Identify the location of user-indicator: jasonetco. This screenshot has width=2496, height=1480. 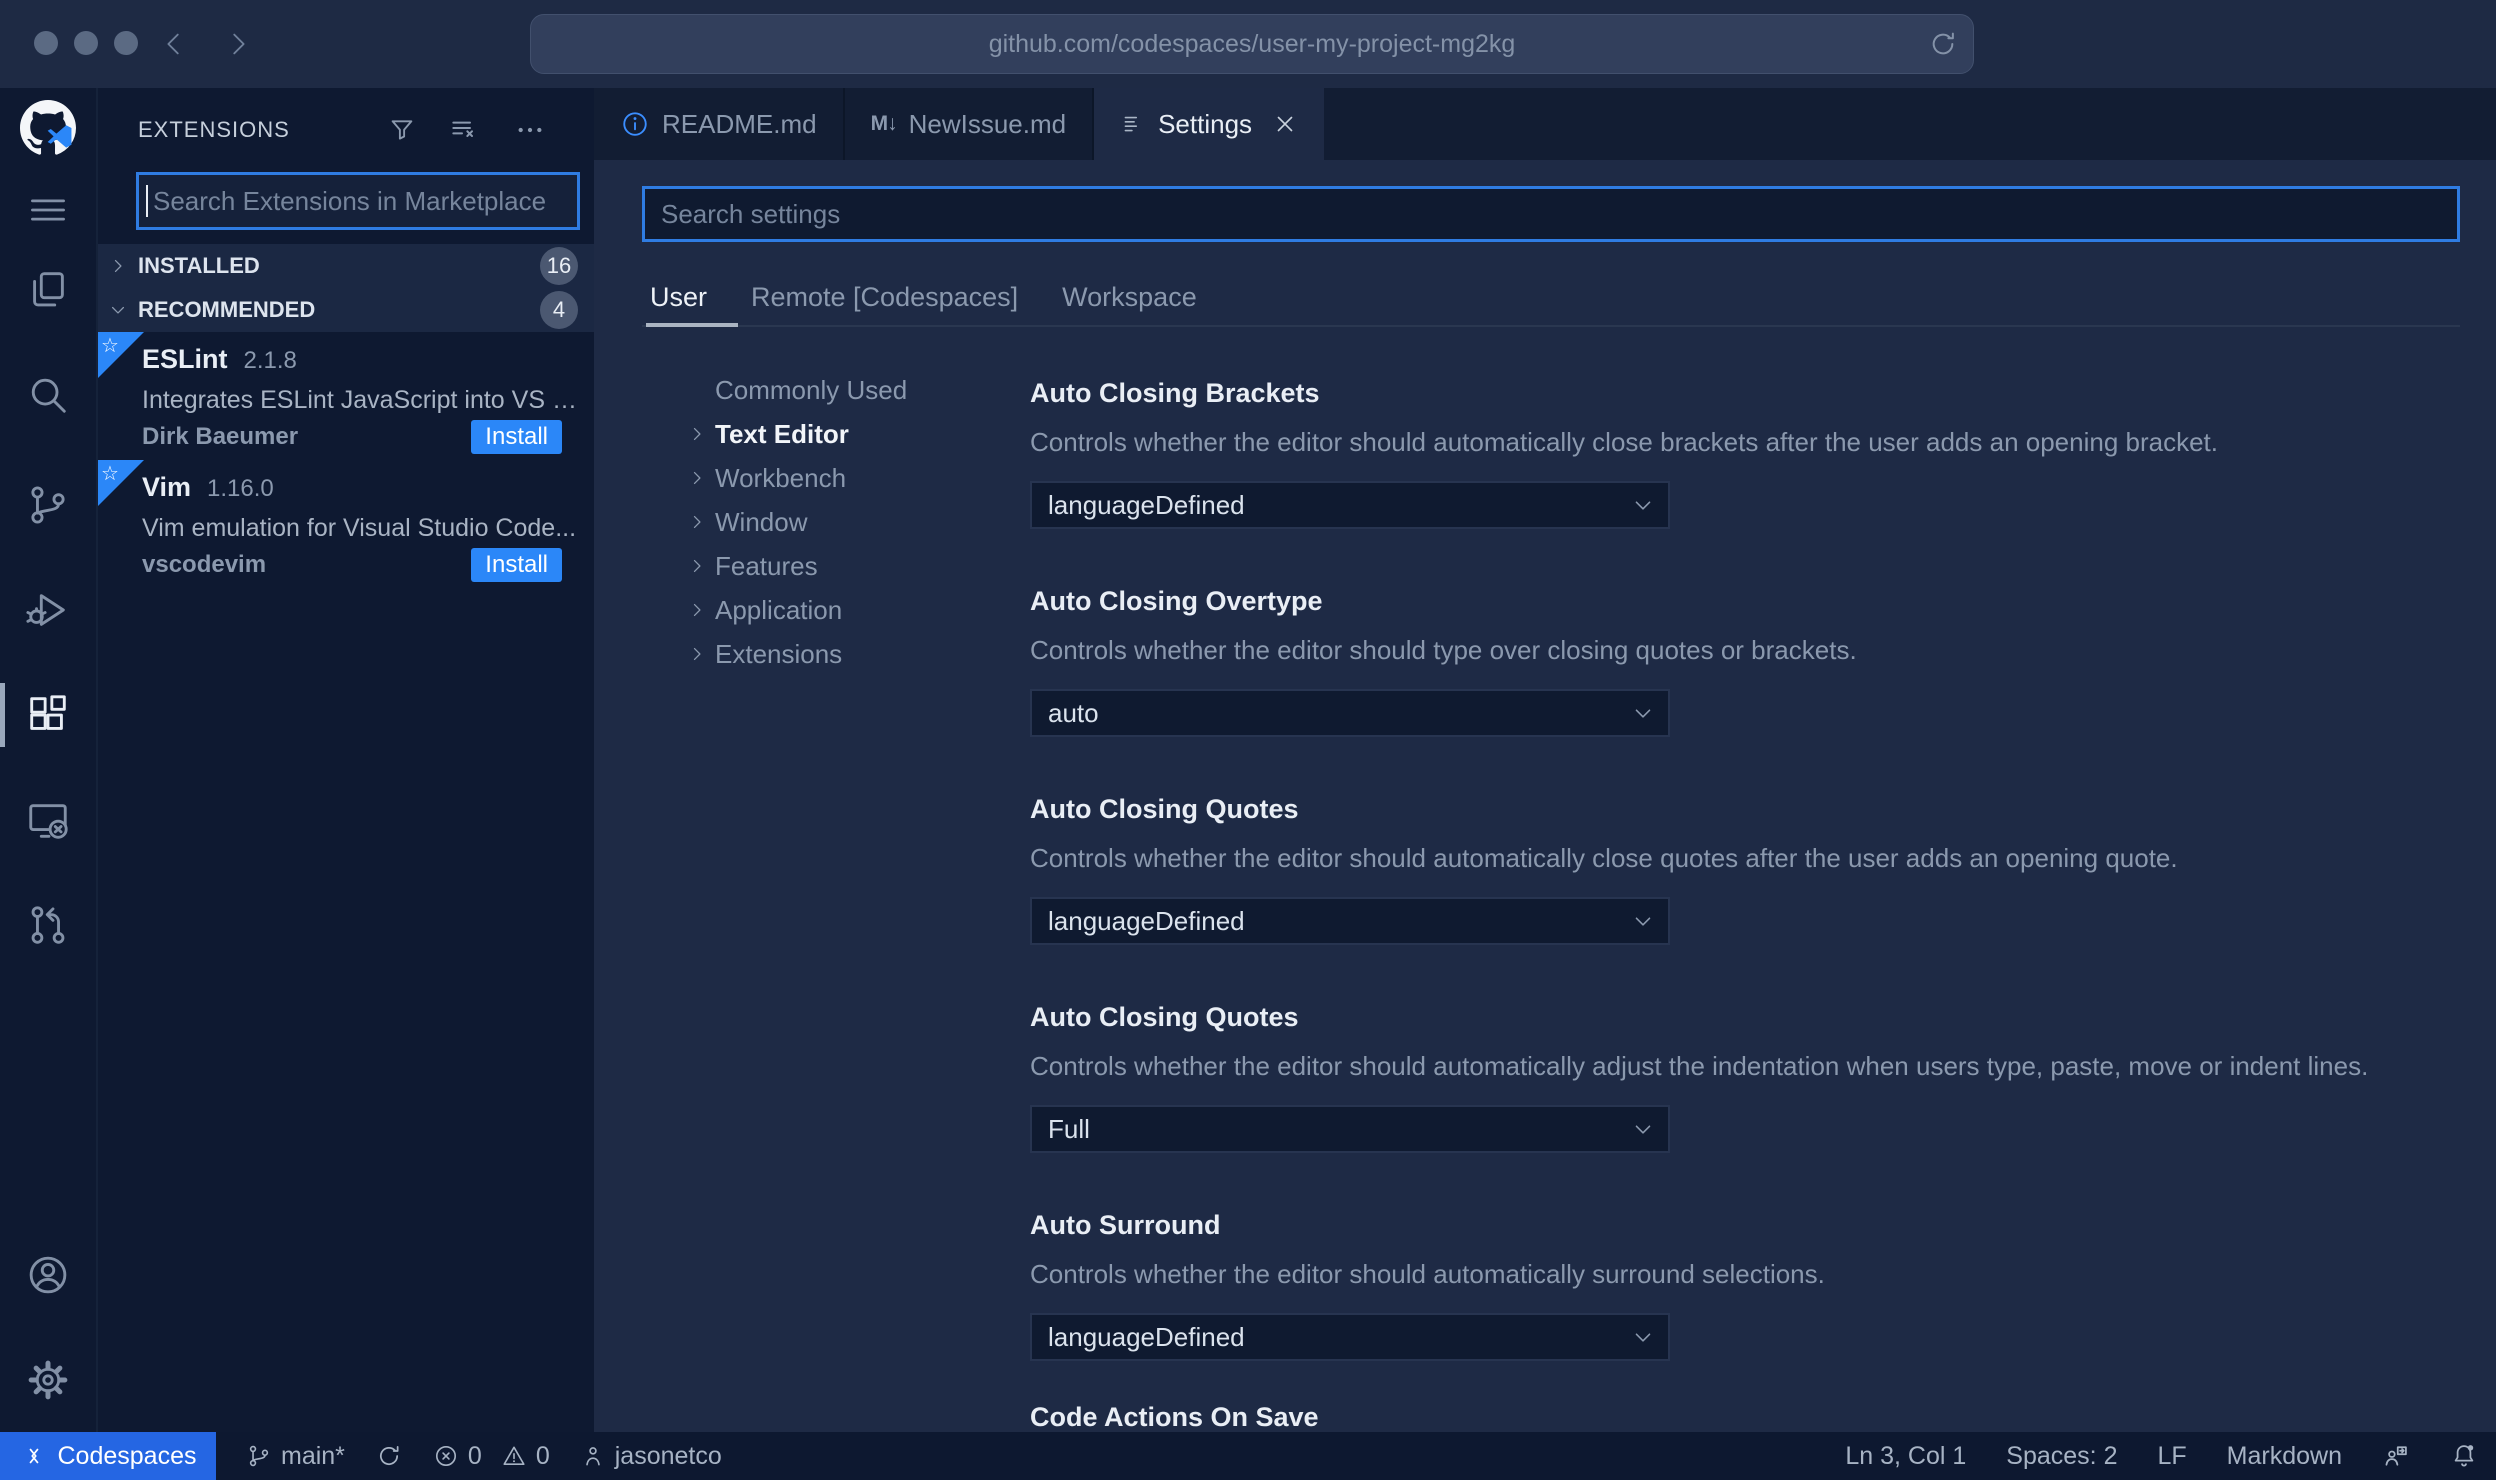
(651, 1456).